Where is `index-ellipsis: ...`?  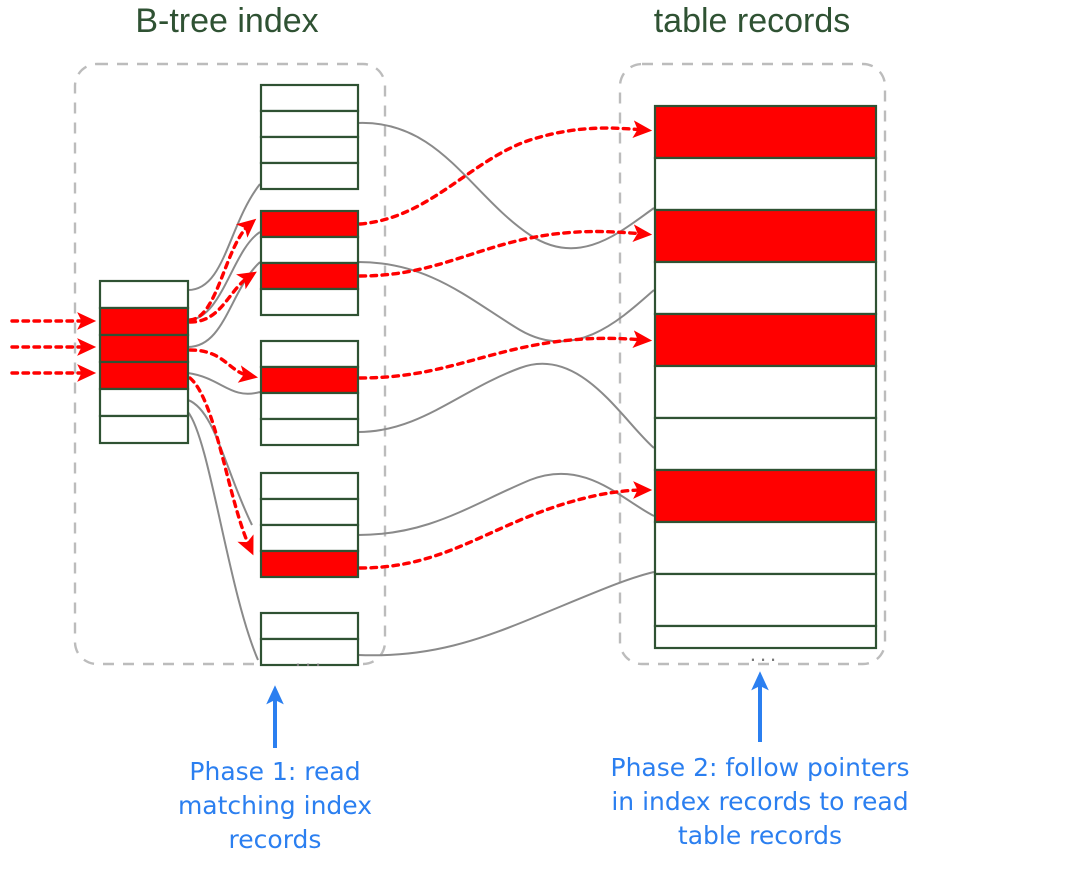 index-ellipsis: ... is located at coordinates (310, 658).